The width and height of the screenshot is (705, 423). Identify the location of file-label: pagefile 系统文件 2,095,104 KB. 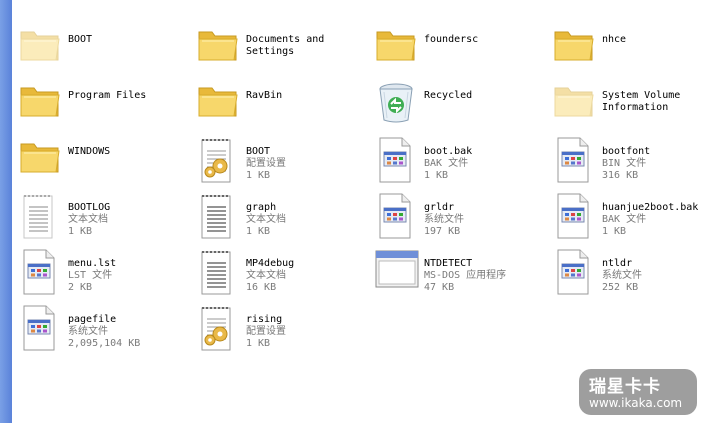
(104, 332).